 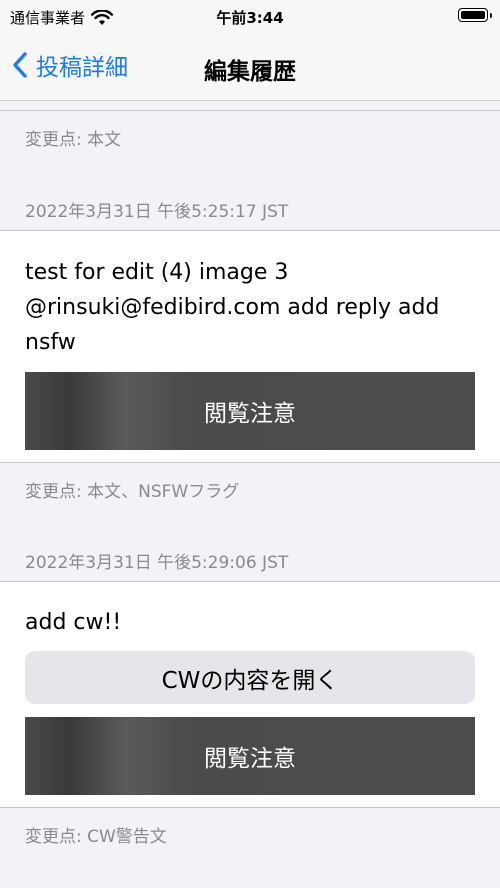 I want to click on post-text: add cw!!, so click(x=73, y=622).